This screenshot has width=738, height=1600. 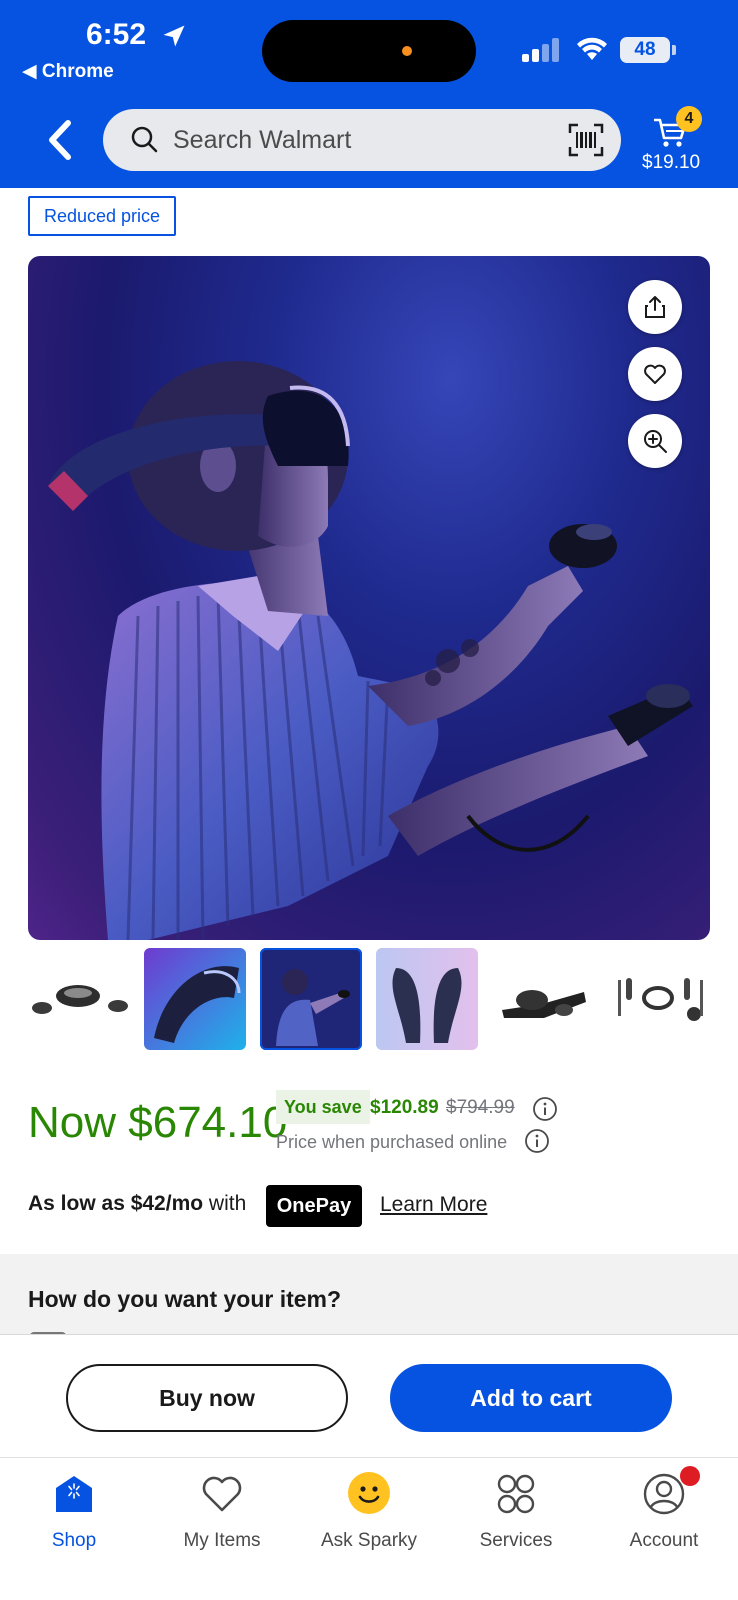 I want to click on current-price: Now $674.10, so click(x=158, y=1122).